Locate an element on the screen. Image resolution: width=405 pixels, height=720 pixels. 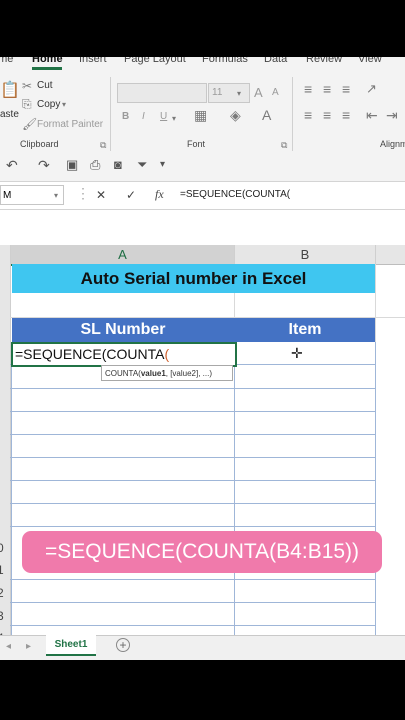
align-middle-icon: ≡ is located at coordinates (327, 89).